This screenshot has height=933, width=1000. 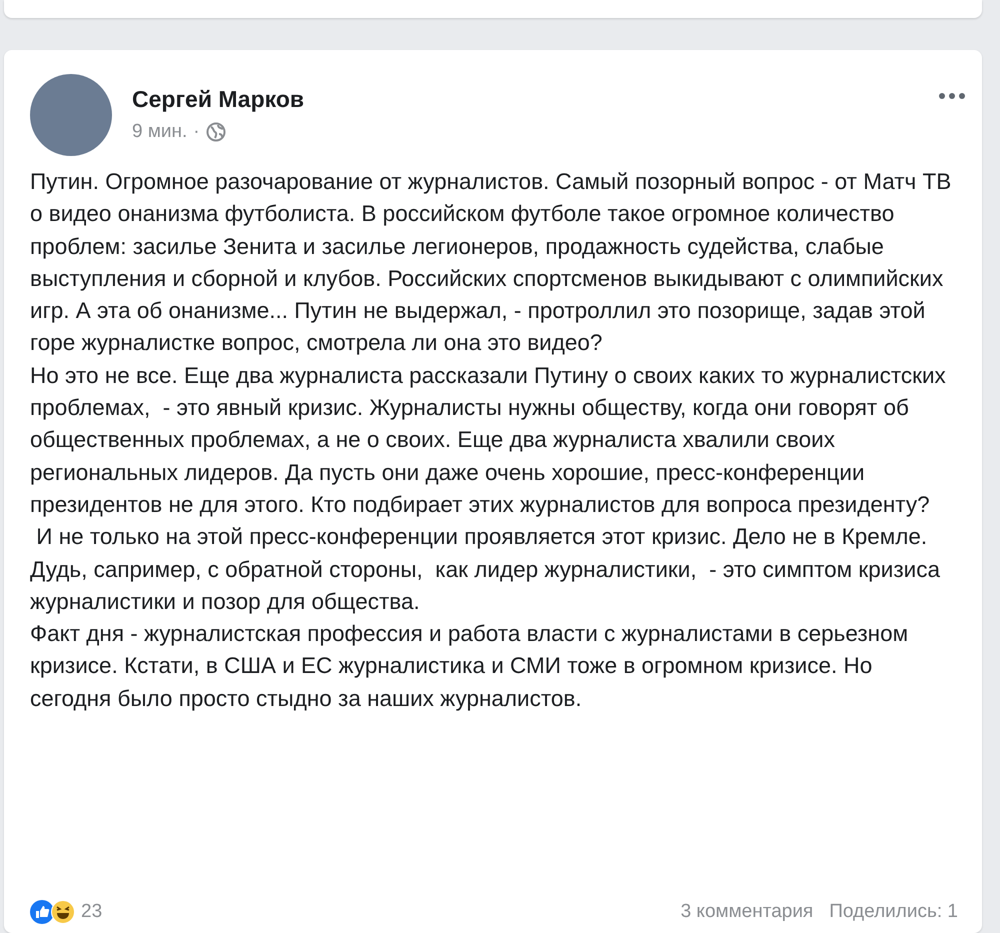 I want to click on more-options-icon, so click(x=952, y=96).